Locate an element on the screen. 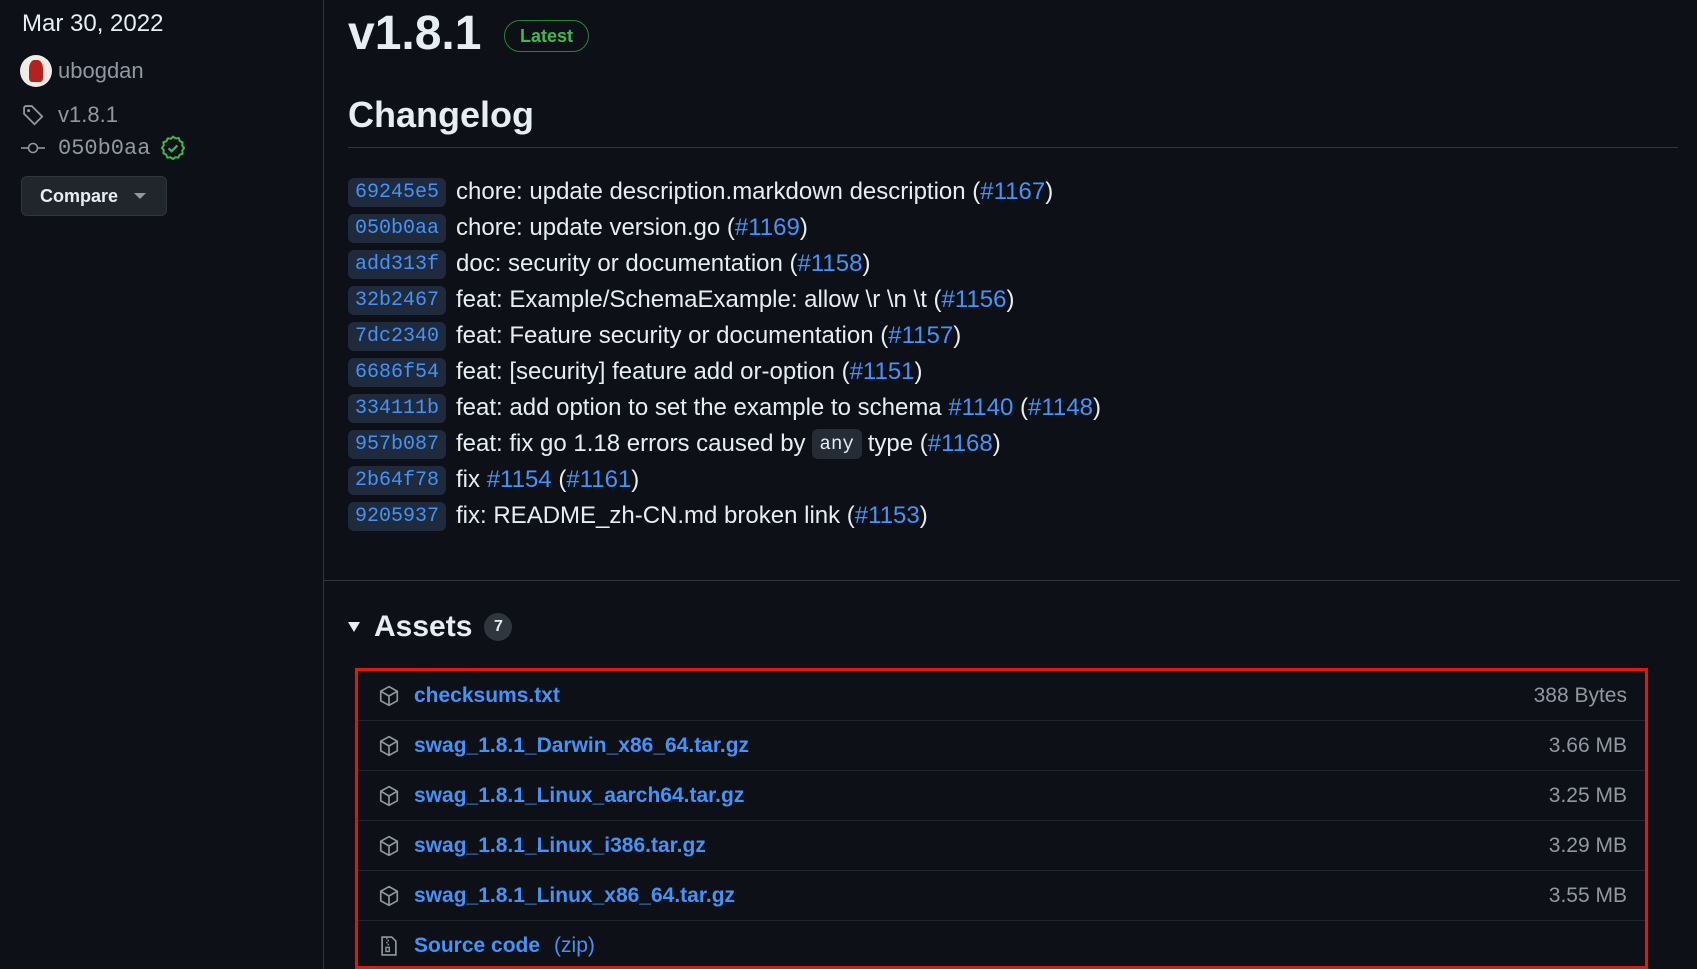 The width and height of the screenshot is (1697, 969). file-zip-icon is located at coordinates (390, 946).